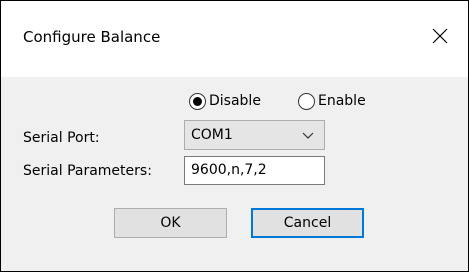  I want to click on radio-disable-indicator, so click(197, 101).